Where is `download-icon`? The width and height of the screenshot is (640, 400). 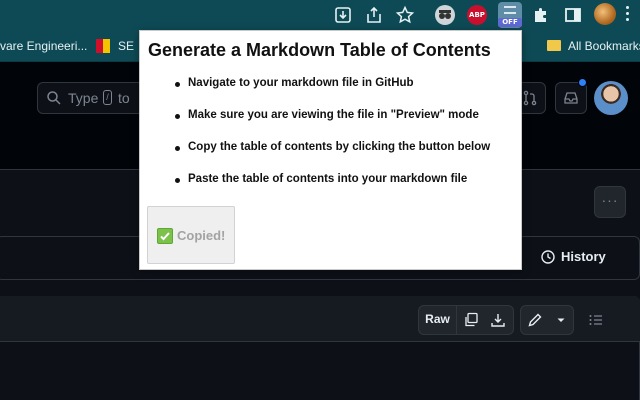 download-icon is located at coordinates (343, 15).